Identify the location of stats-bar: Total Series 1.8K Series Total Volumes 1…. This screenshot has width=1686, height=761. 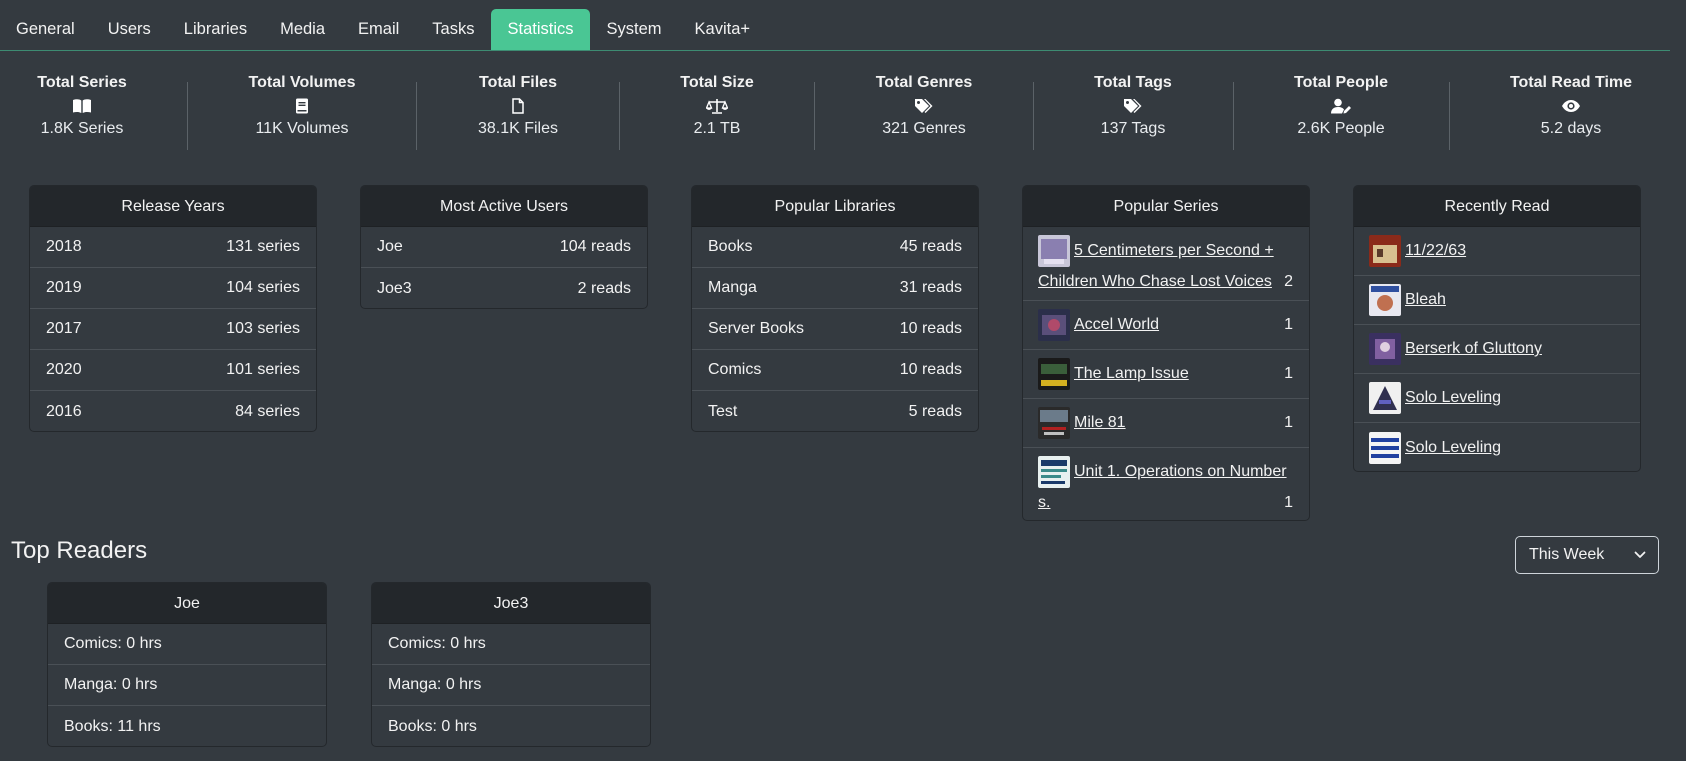
(843, 114).